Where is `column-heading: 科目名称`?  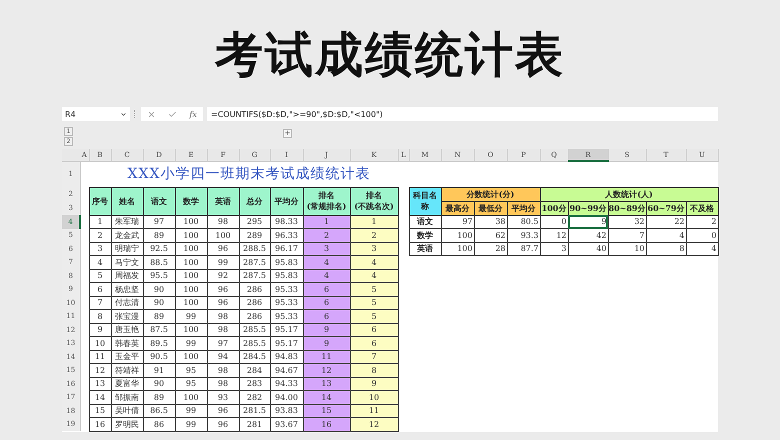
column-heading: 科目名称 is located at coordinates (425, 201).